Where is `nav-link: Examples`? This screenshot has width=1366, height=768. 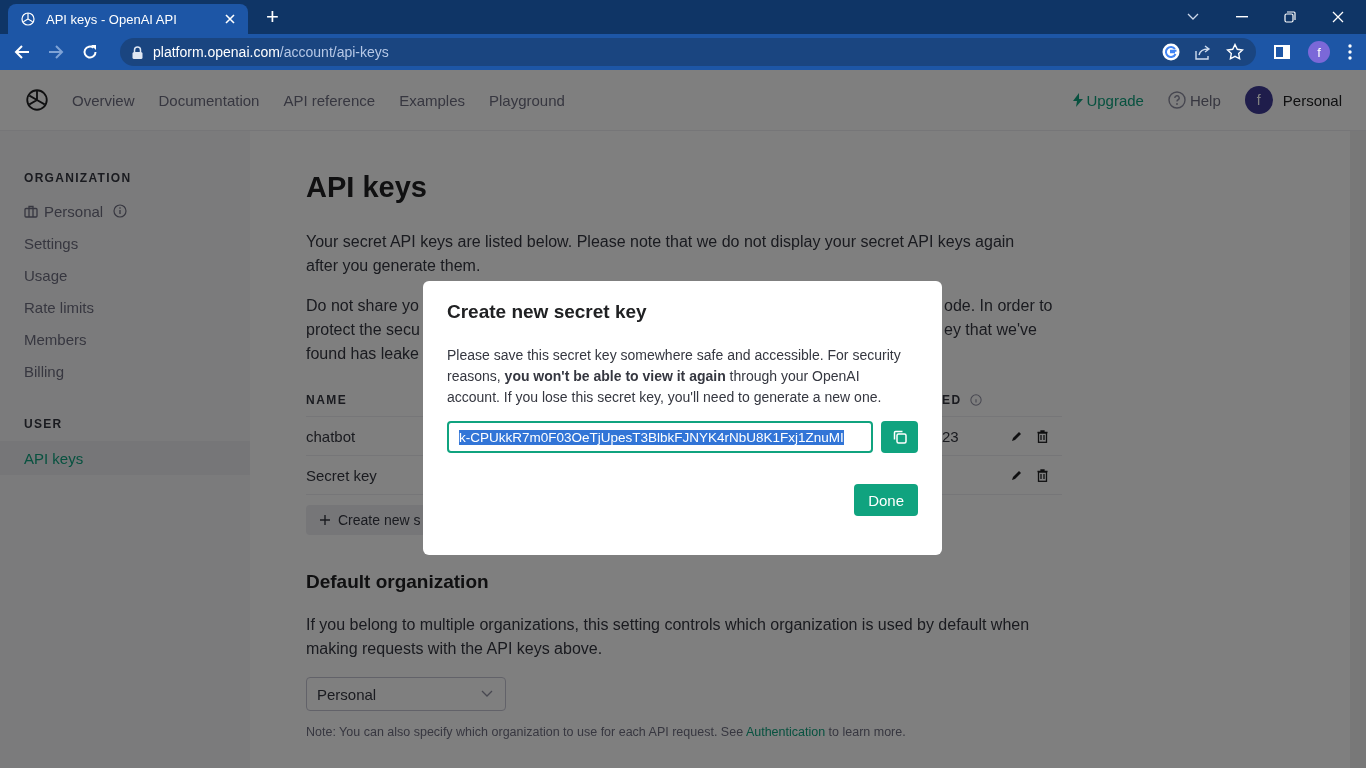
nav-link: Examples is located at coordinates (432, 100).